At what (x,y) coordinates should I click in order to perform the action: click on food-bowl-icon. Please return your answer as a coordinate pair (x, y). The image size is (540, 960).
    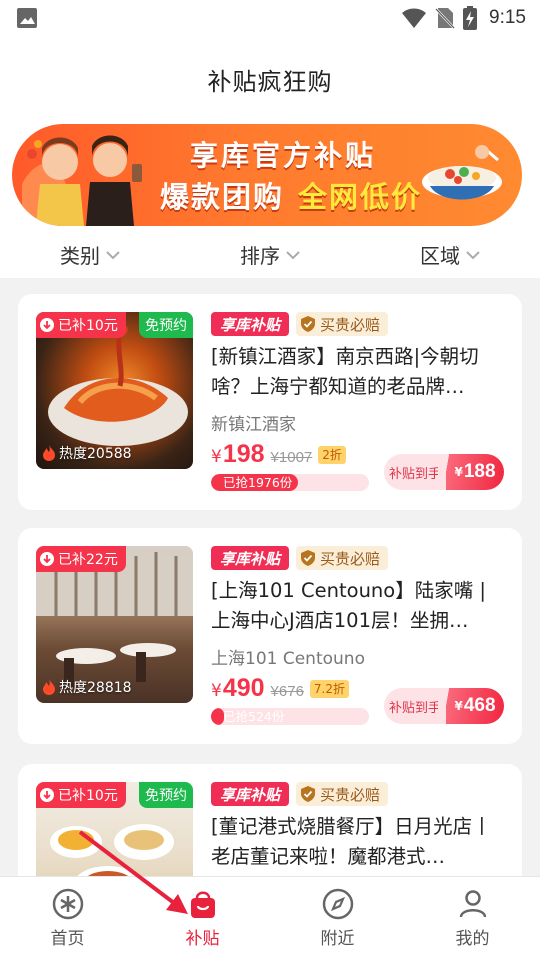
    Looking at the image, I should click on (462, 172).